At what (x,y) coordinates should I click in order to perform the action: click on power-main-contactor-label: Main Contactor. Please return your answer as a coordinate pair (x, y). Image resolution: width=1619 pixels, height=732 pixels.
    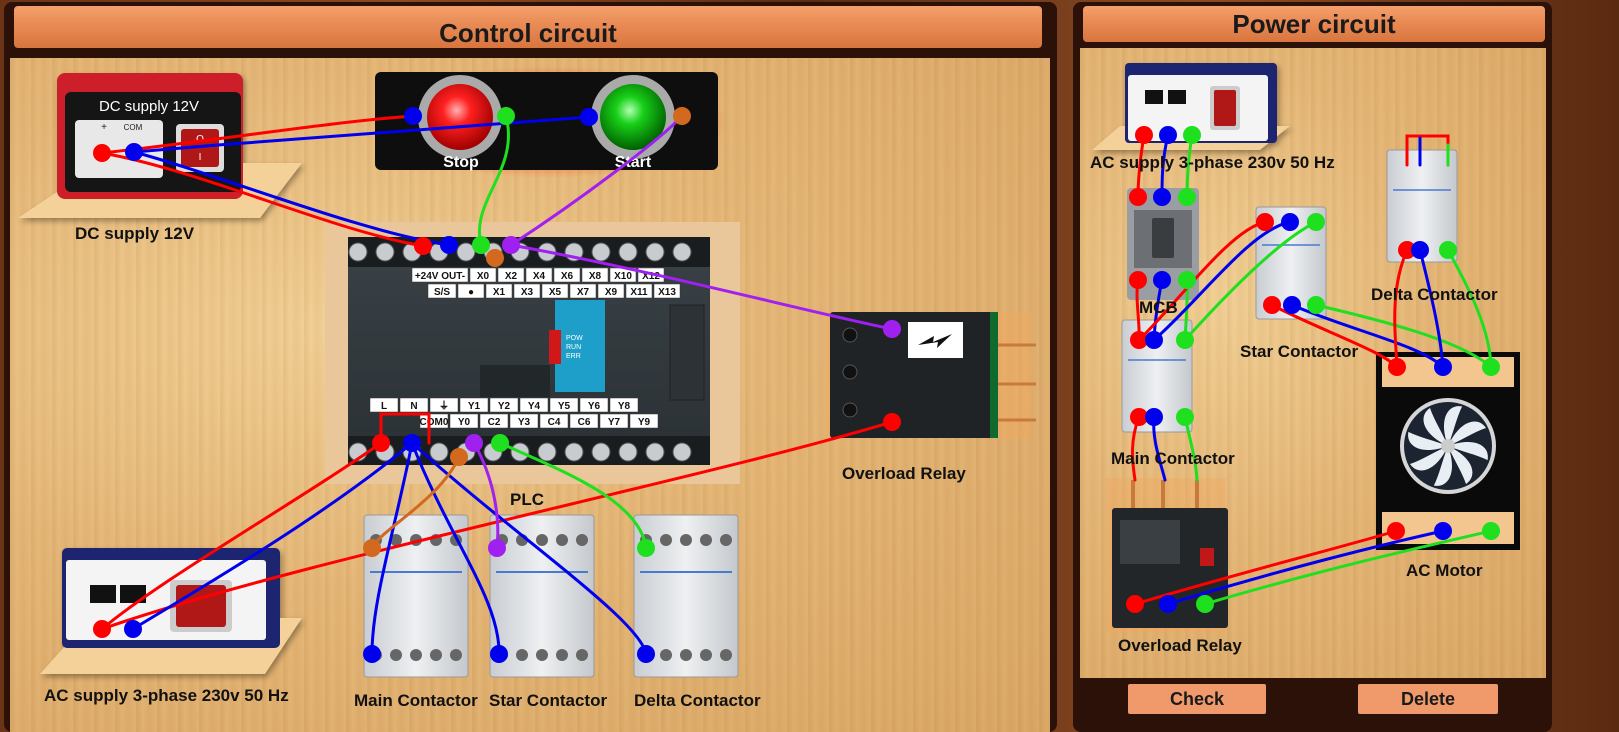
    Looking at the image, I should click on (1173, 458).